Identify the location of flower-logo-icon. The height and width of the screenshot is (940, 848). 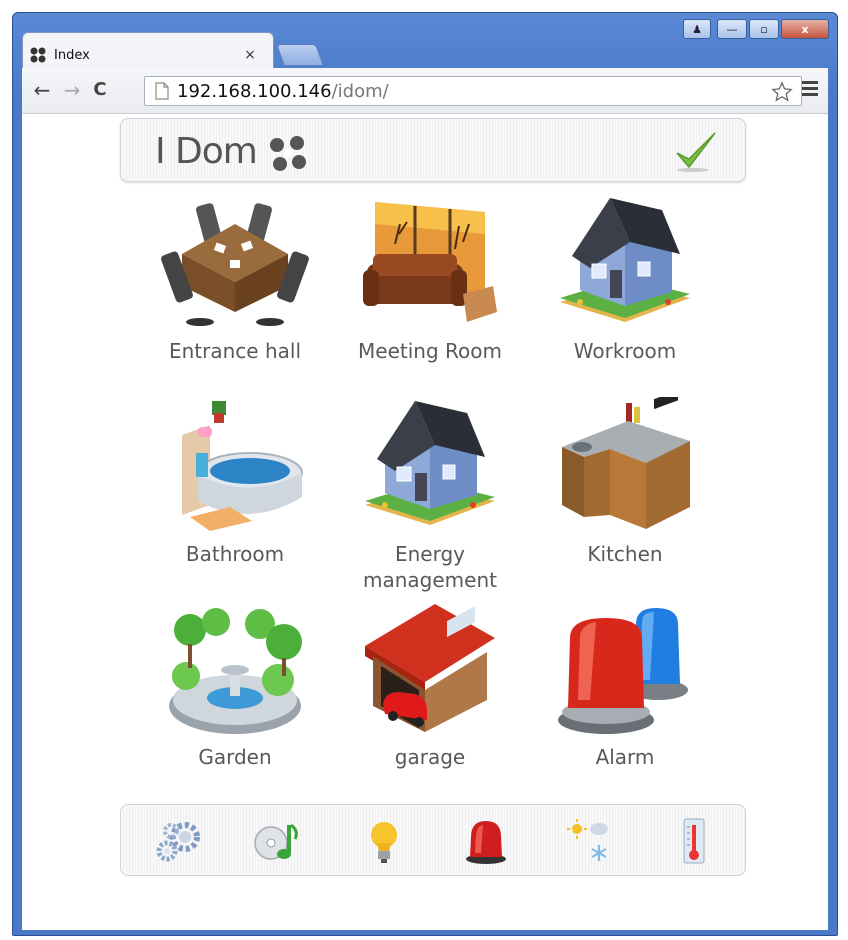
(288, 153).